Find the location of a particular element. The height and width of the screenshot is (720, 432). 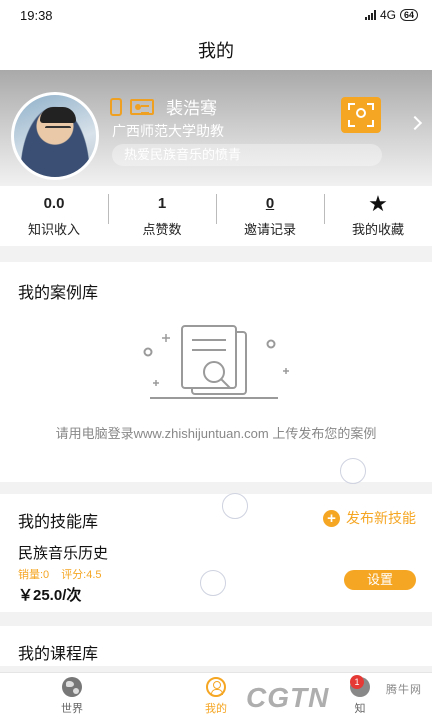

stat-label: 我的收藏 is located at coordinates (377, 229).